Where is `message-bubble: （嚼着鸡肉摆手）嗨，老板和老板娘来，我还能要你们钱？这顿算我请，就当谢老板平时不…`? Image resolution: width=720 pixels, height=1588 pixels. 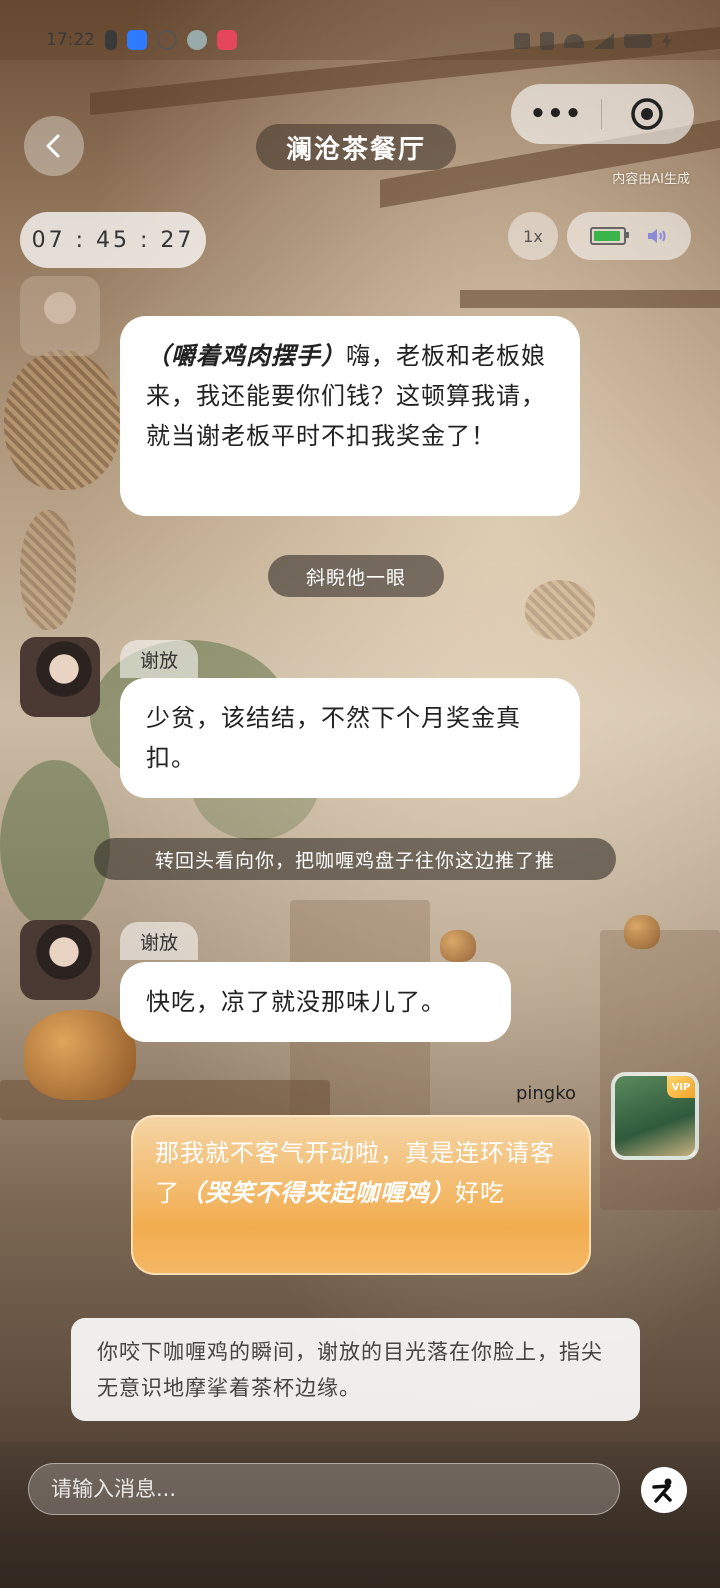
message-bubble: （嚼着鸡肉摆手）嗨，老板和老板娘来，我还能要你们钱？这顿算我请，就当谢老板平时不… is located at coordinates (350, 416).